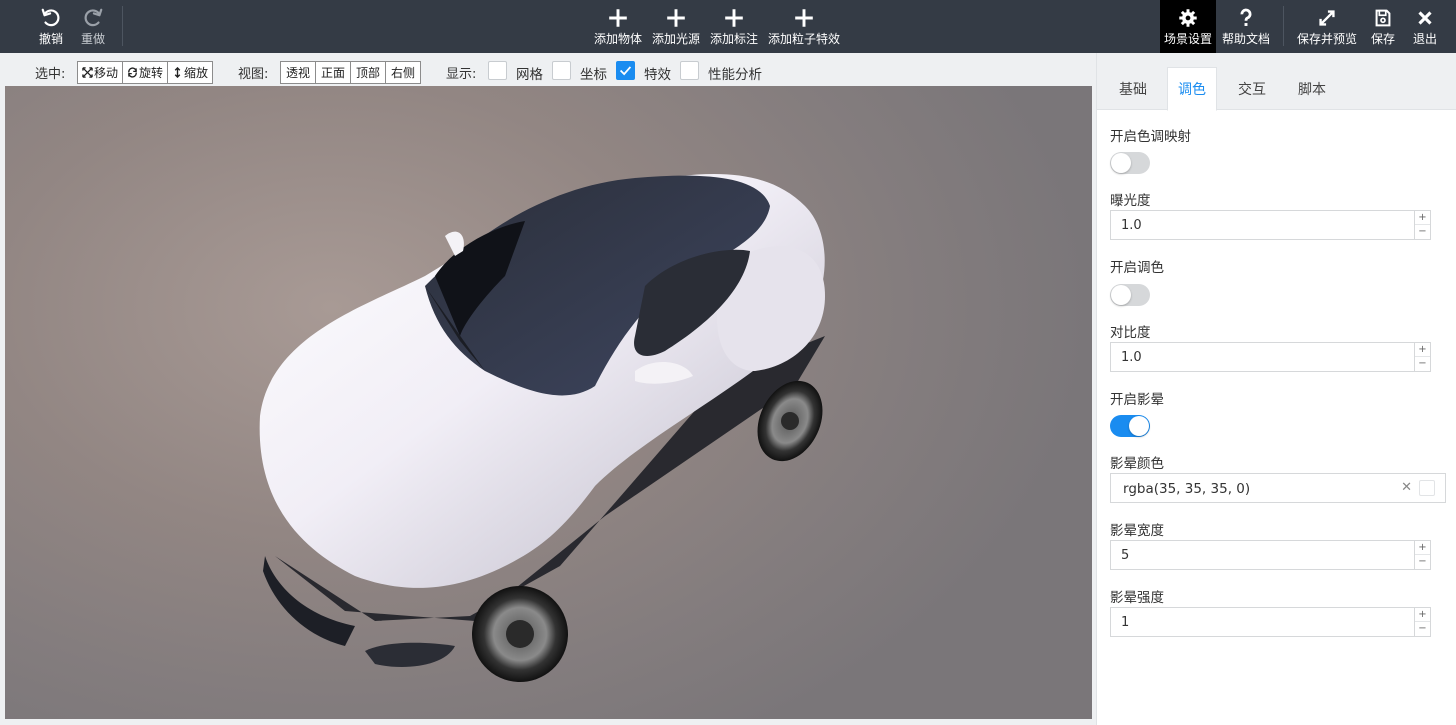 The height and width of the screenshot is (725, 1456). I want to click on axes-checkbox, so click(561, 70).